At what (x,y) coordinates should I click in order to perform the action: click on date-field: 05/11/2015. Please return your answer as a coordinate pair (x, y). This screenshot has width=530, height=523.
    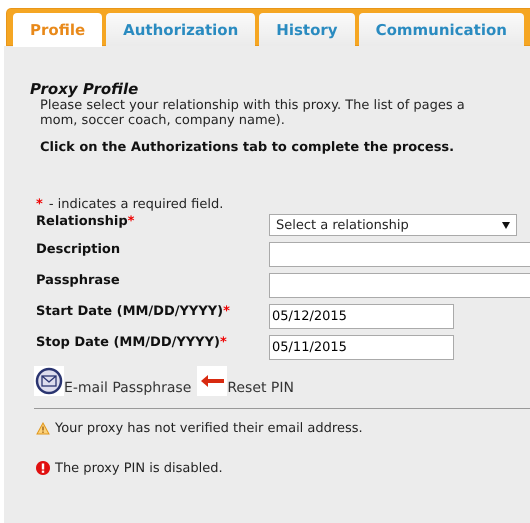
    Looking at the image, I should click on (361, 347).